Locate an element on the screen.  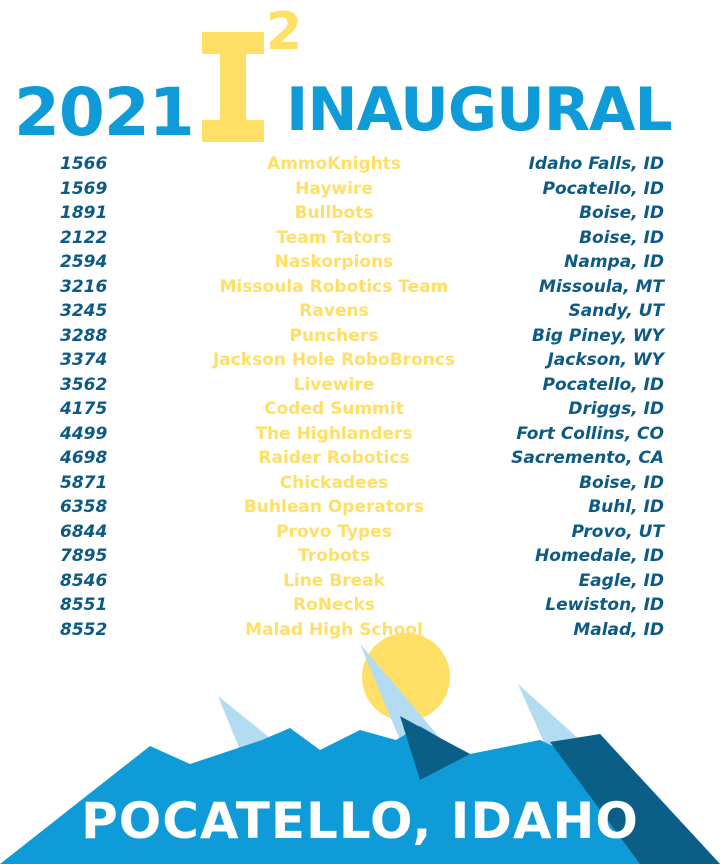
team-row: 3288 Punchers Big Piney, WY is located at coordinates (360, 336).